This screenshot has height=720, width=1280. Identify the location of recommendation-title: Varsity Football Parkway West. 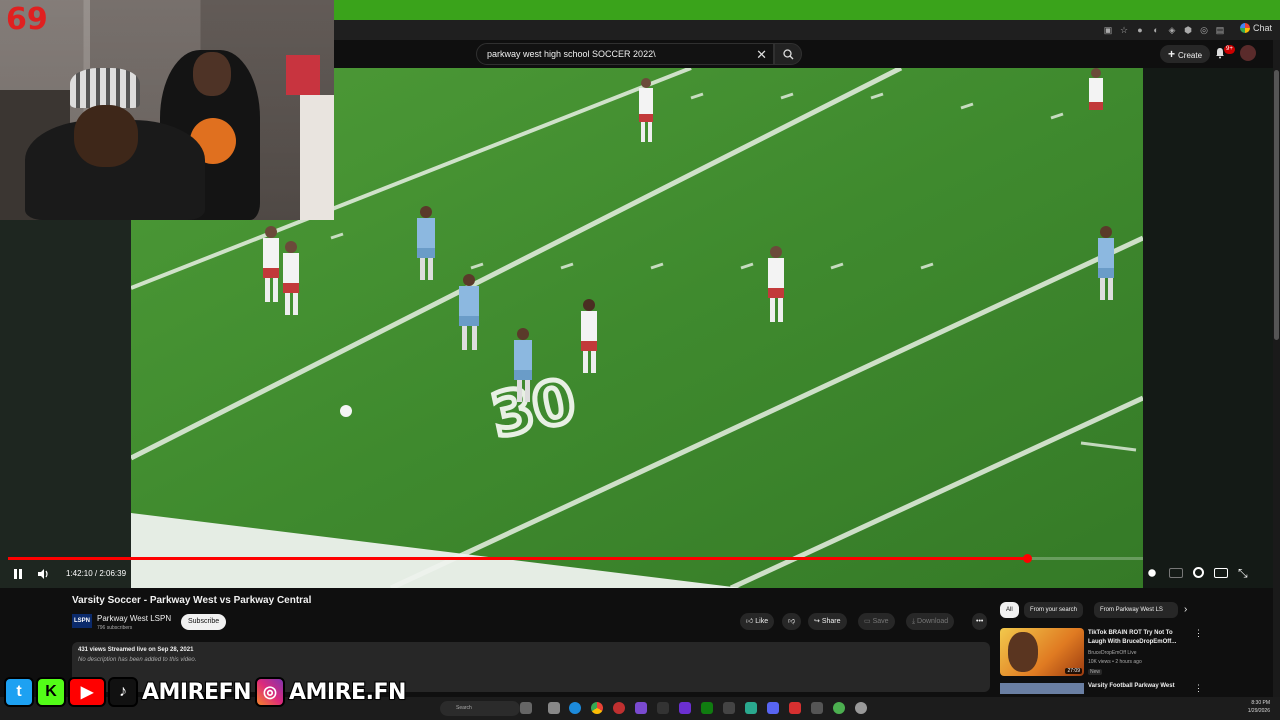
(1131, 686).